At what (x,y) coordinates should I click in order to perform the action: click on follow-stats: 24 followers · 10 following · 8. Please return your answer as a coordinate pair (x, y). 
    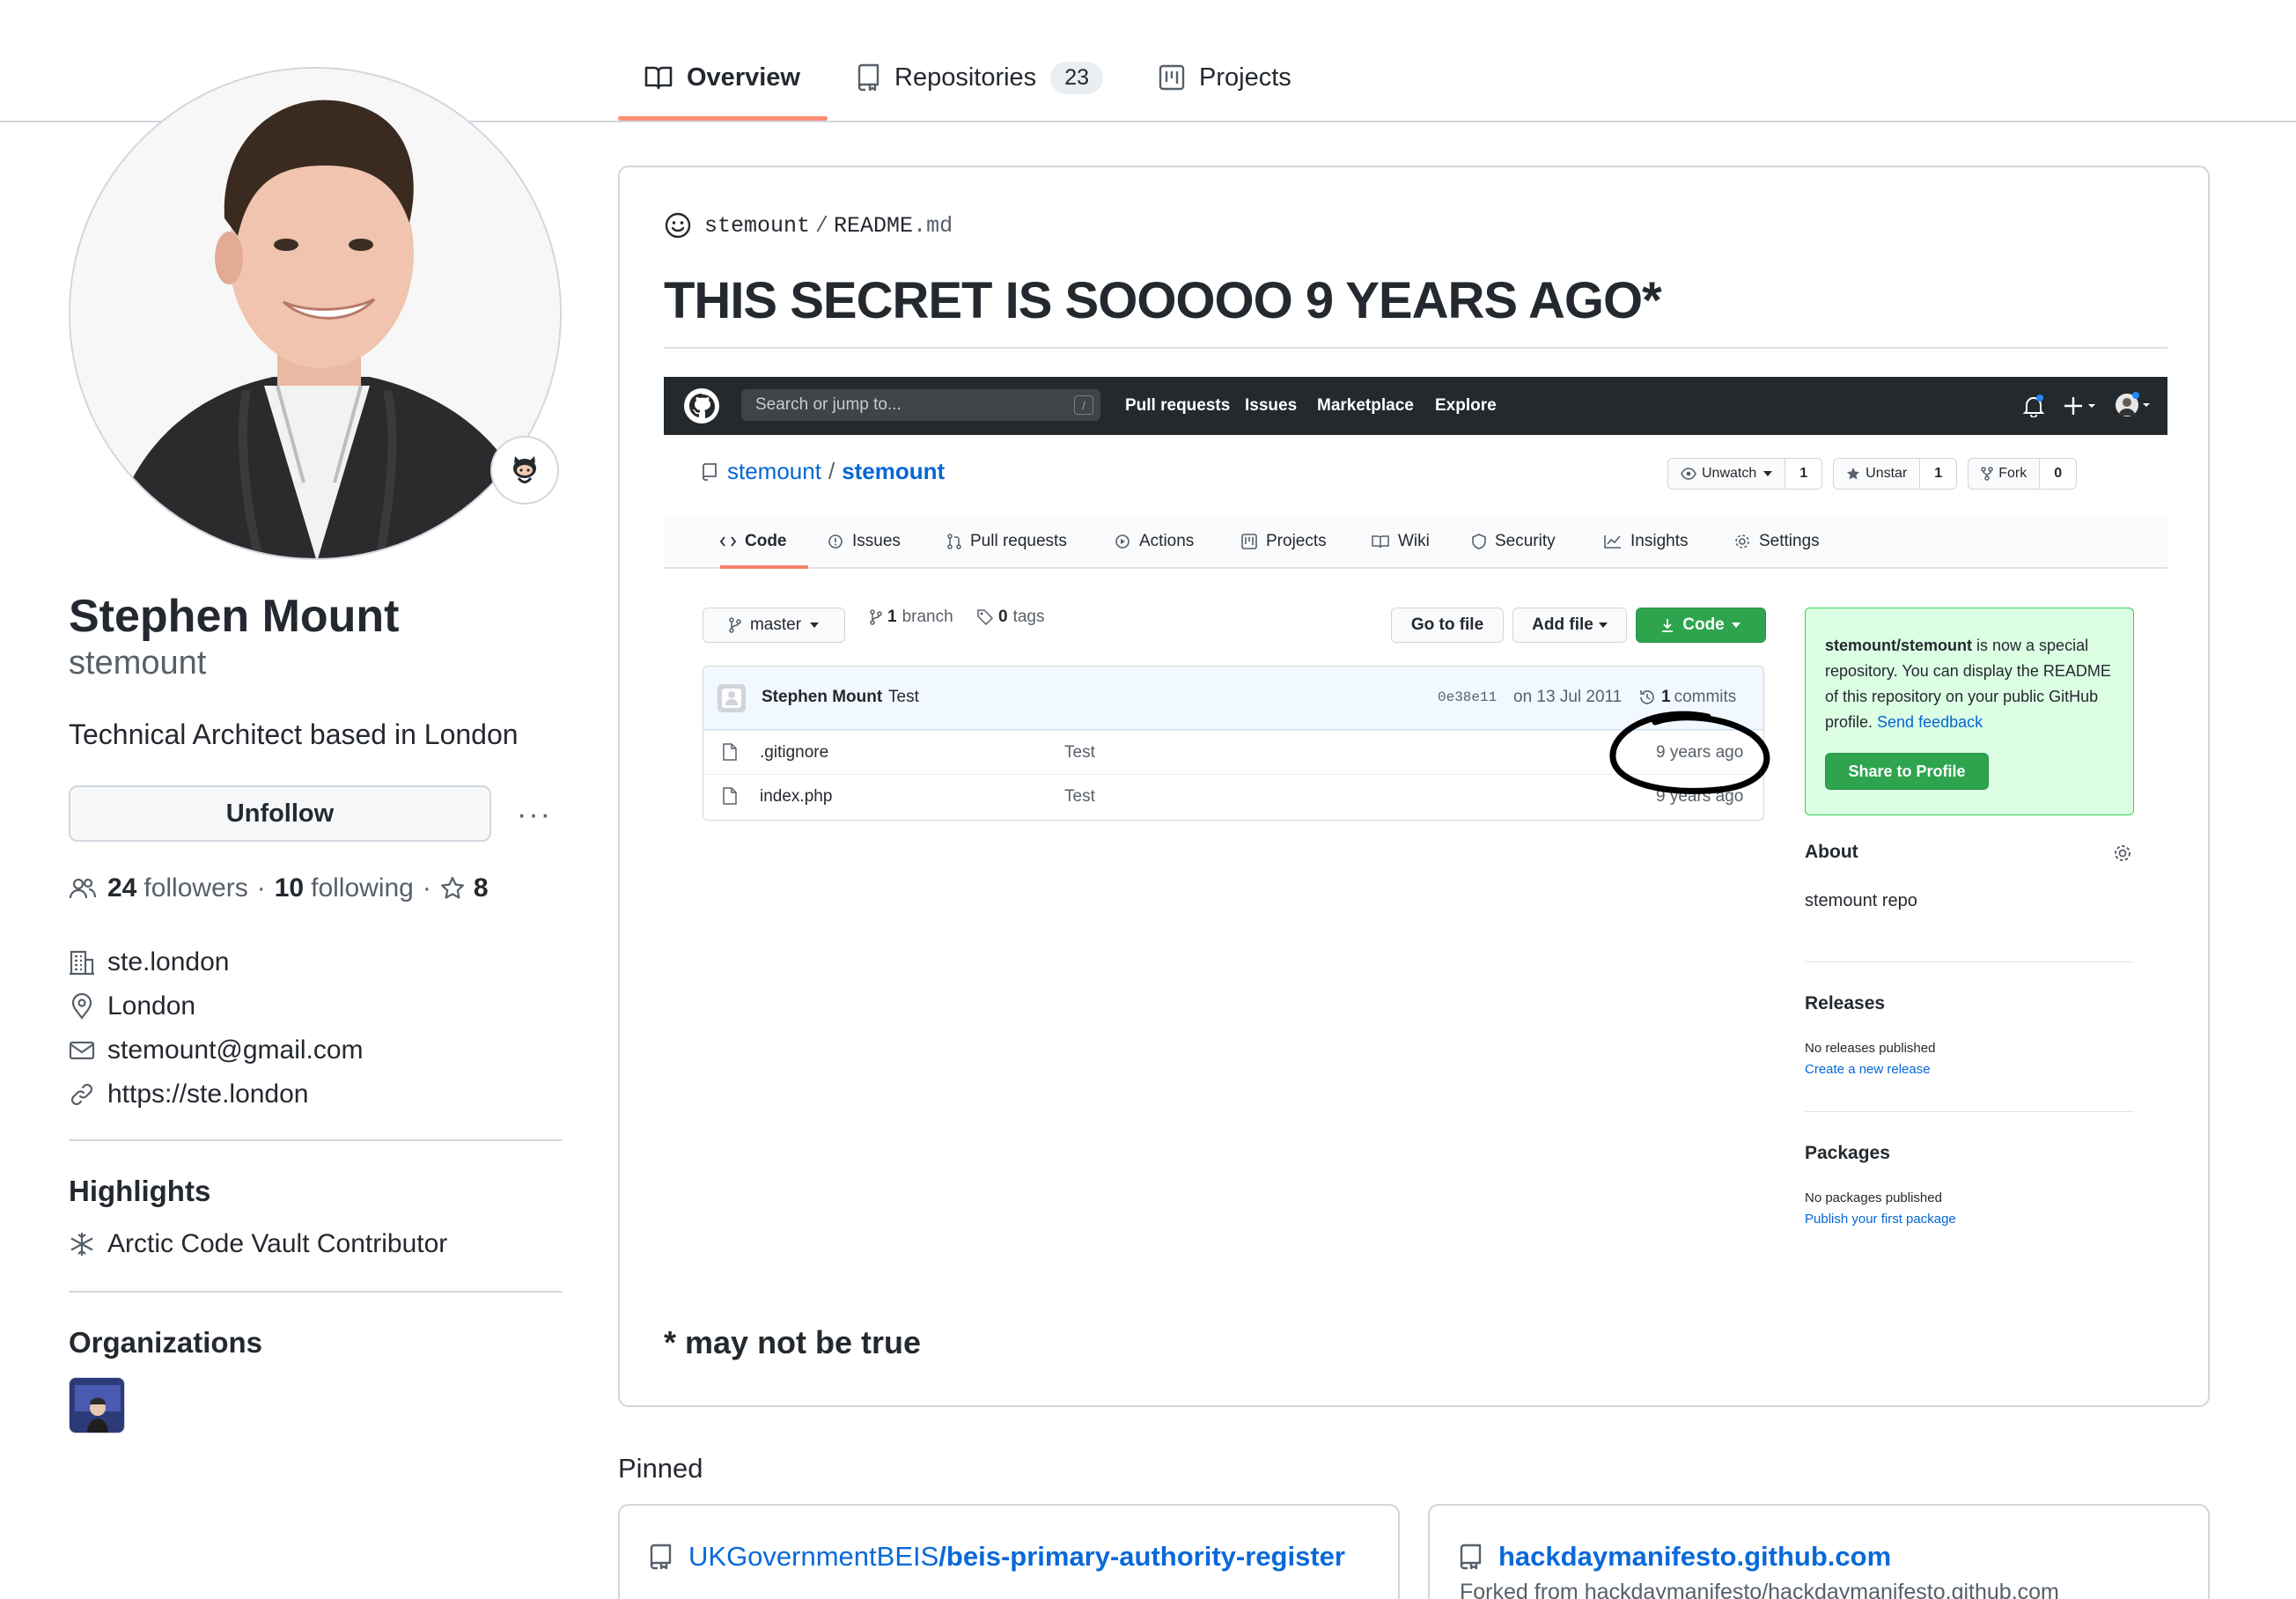
    Looking at the image, I should click on (282, 888).